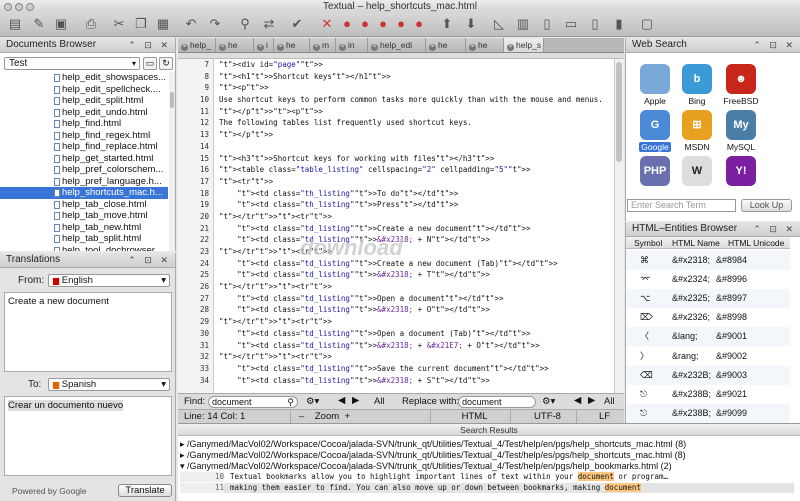 Image resolution: width=800 pixels, height=501 pixels. What do you see at coordinates (61, 24) in the screenshot?
I see `save-icon: ▣` at bounding box center [61, 24].